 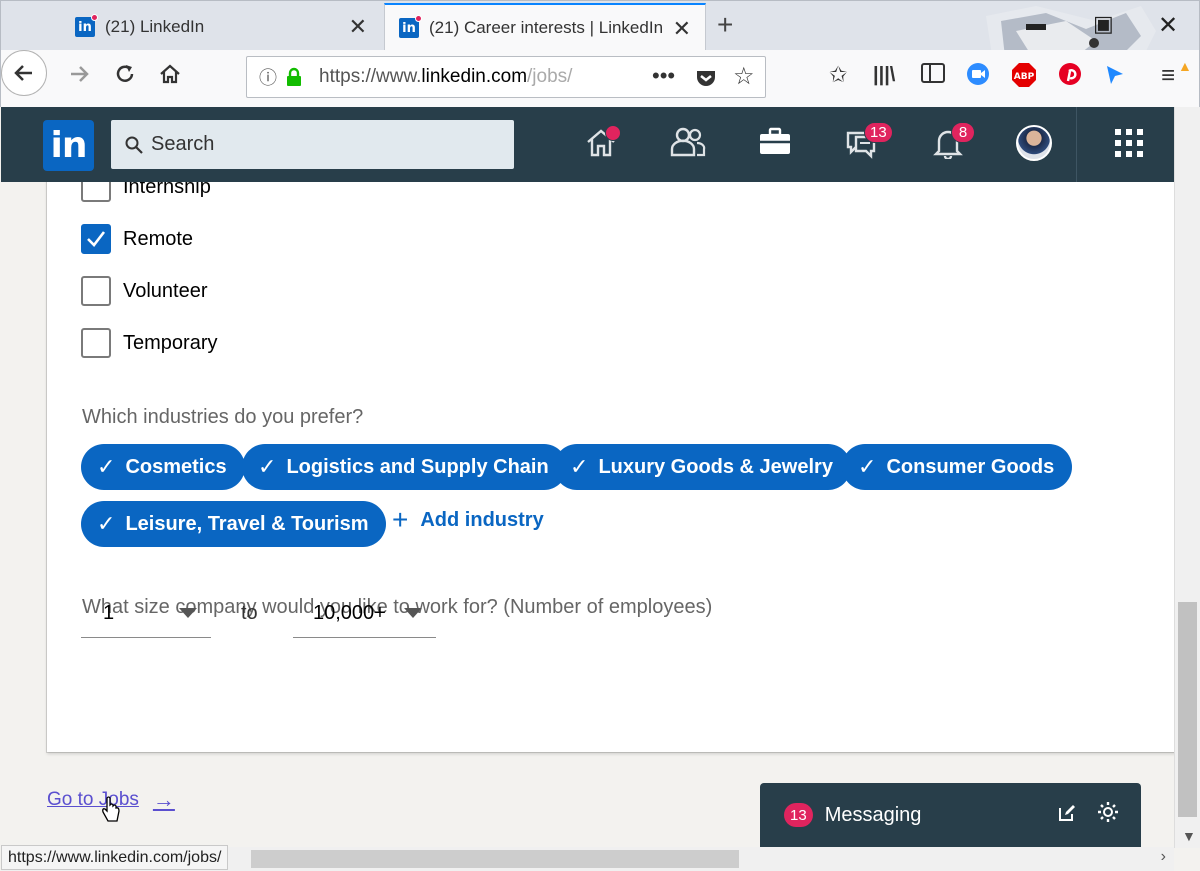 I want to click on sidebar-icon, so click(x=933, y=76).